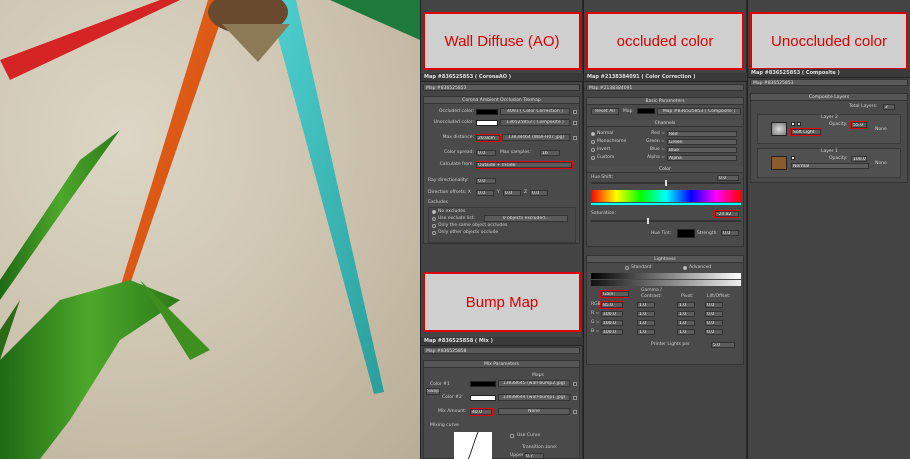  What do you see at coordinates (575, 384) in the screenshot?
I see `color1-checkbox` at bounding box center [575, 384].